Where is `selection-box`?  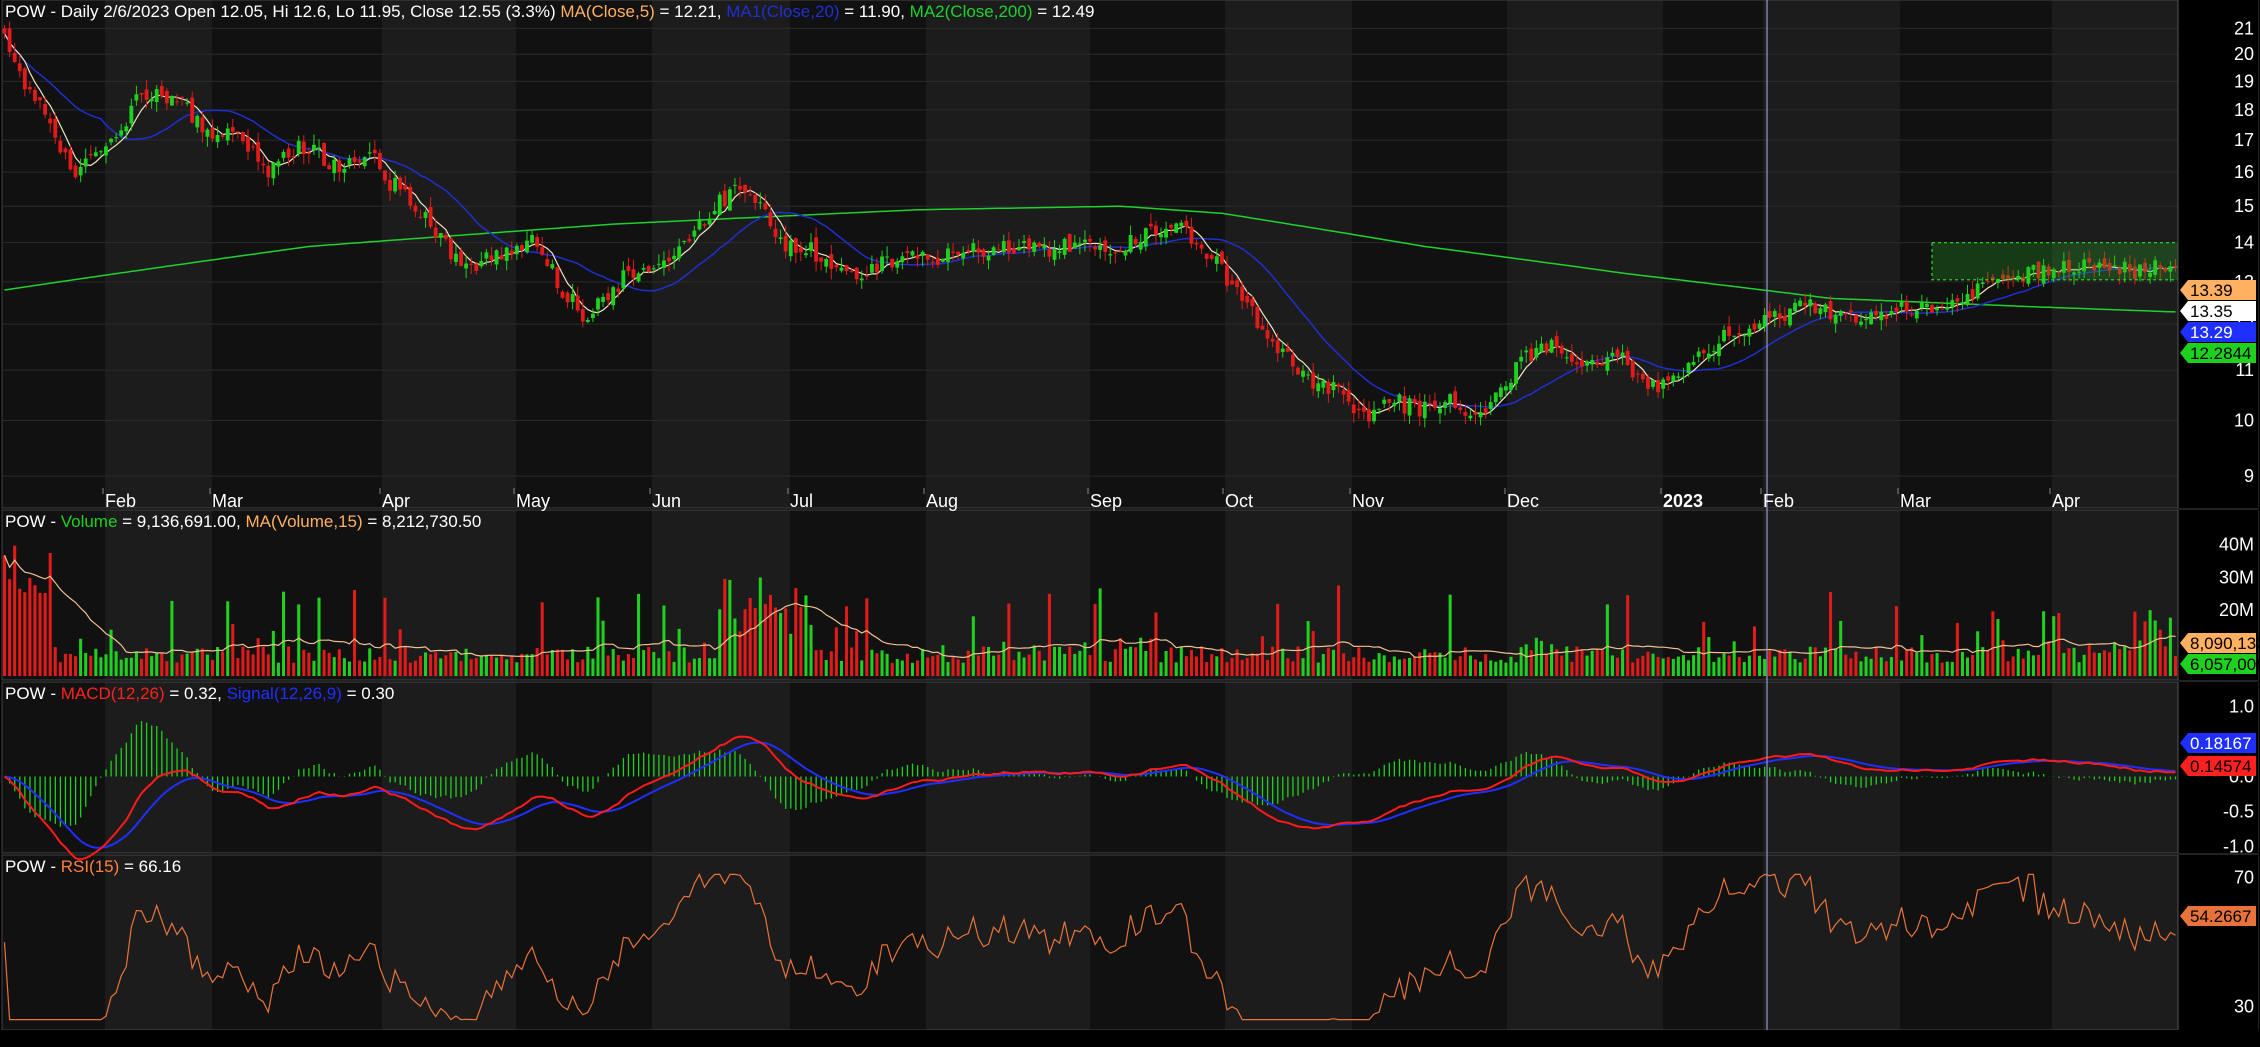 selection-box is located at coordinates (2055, 261).